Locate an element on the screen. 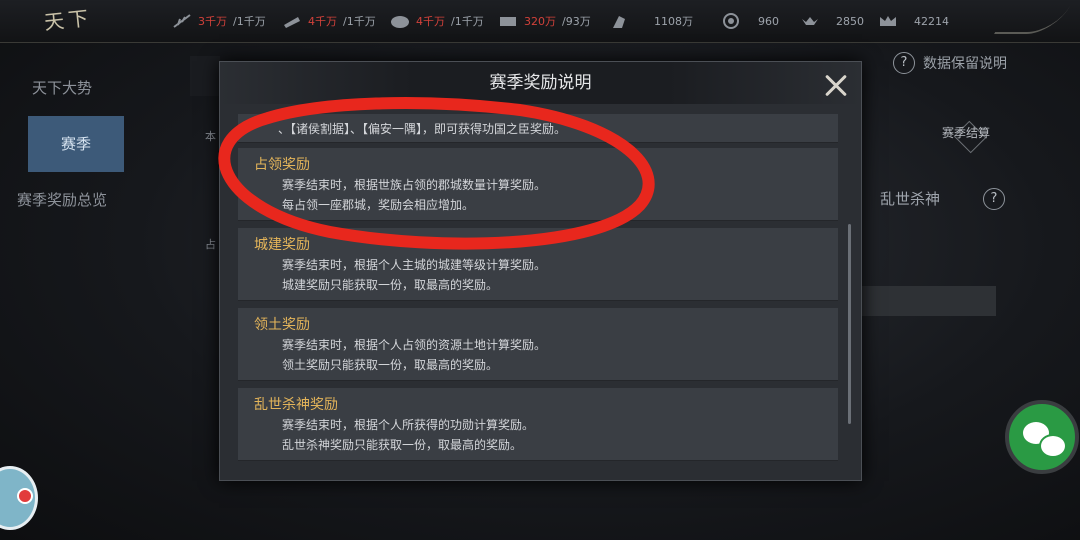  crown-icon is located at coordinates (888, 21).